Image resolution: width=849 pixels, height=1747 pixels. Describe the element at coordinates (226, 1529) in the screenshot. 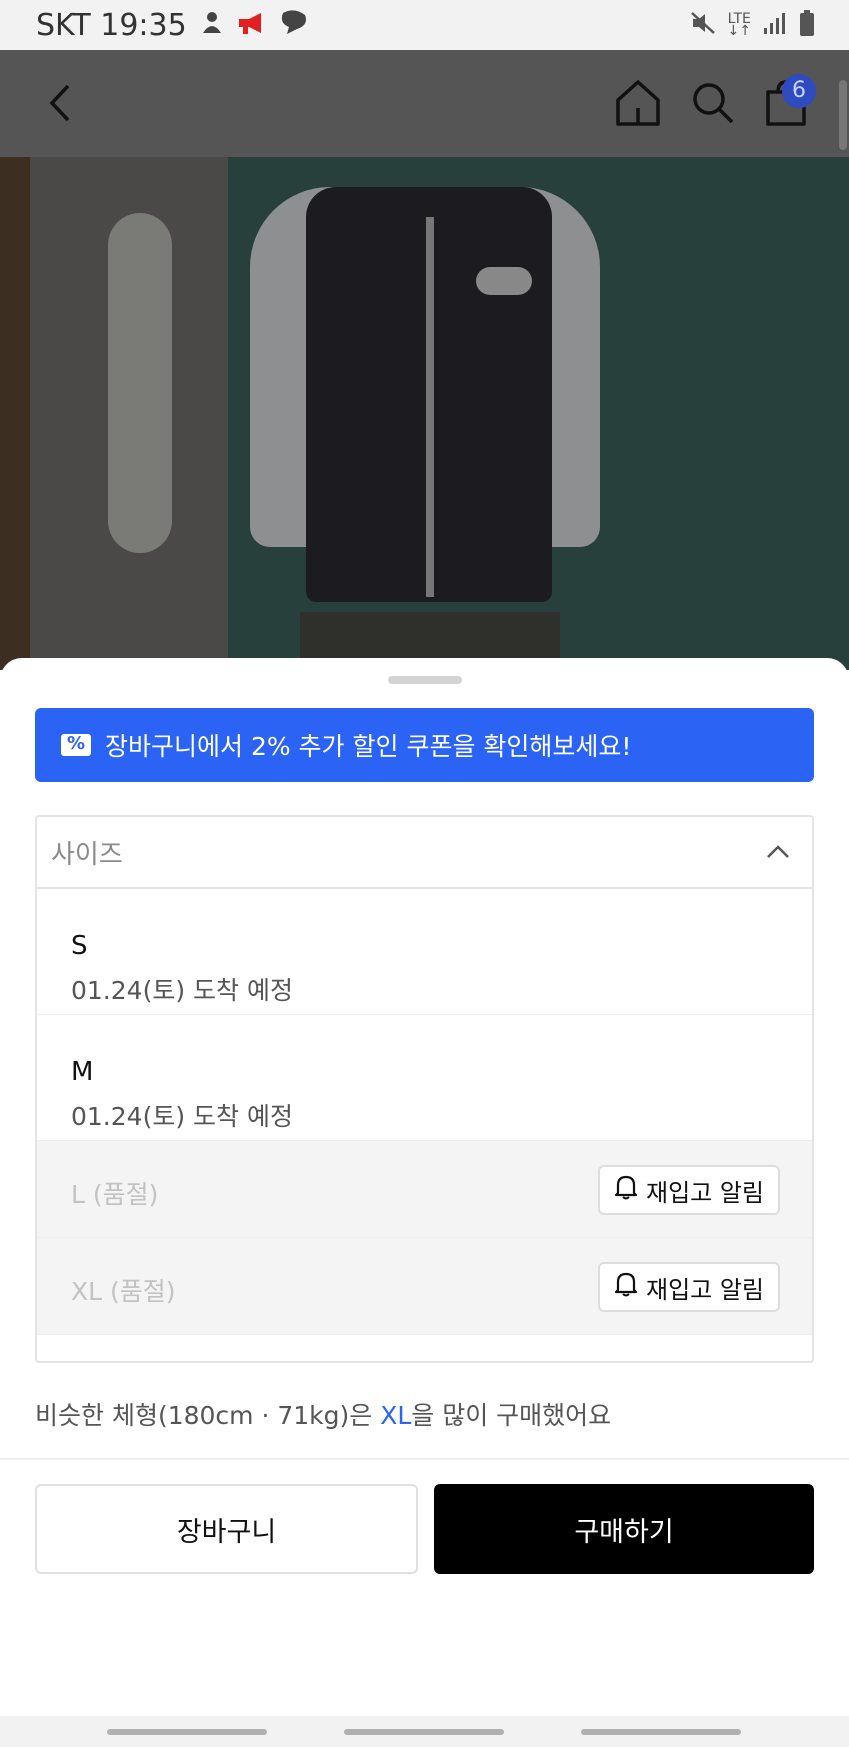

I see `add-to-cart-button: 장바구니` at that location.